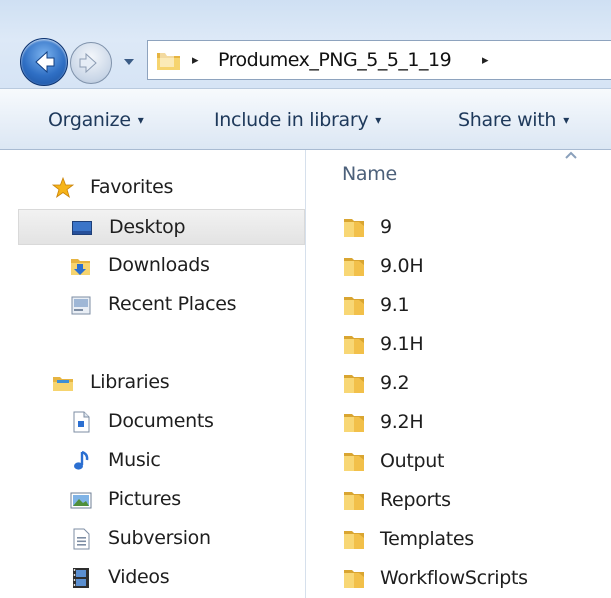 This screenshot has width=611, height=598. What do you see at coordinates (471, 267) in the screenshot?
I see `file-list-item: 9.0H` at bounding box center [471, 267].